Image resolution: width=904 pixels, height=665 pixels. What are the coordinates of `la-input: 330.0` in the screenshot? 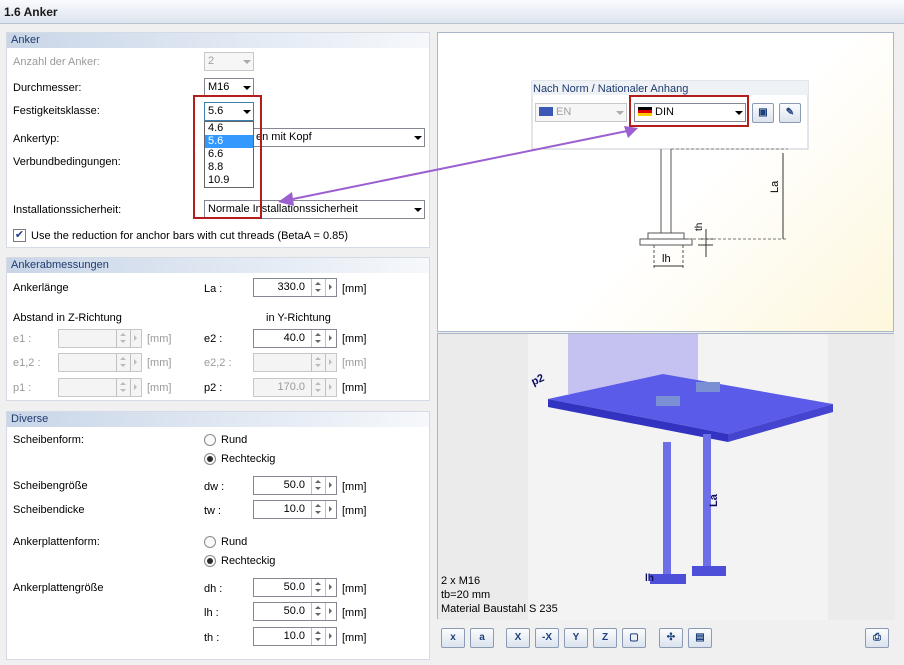 It's located at (295, 287).